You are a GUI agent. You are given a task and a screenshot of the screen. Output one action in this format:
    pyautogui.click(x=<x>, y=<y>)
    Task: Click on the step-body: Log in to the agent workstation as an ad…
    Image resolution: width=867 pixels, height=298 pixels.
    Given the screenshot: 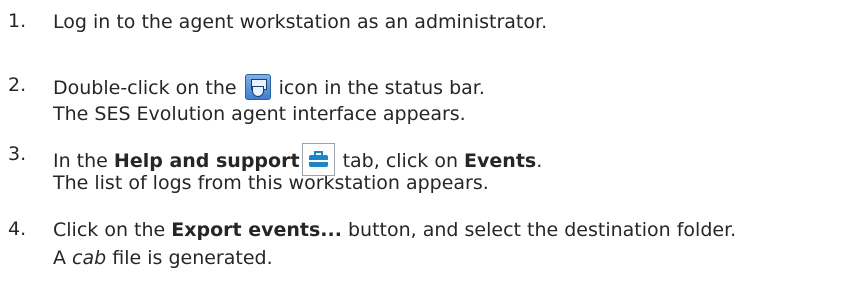 What is the action you would take?
    pyautogui.click(x=460, y=22)
    